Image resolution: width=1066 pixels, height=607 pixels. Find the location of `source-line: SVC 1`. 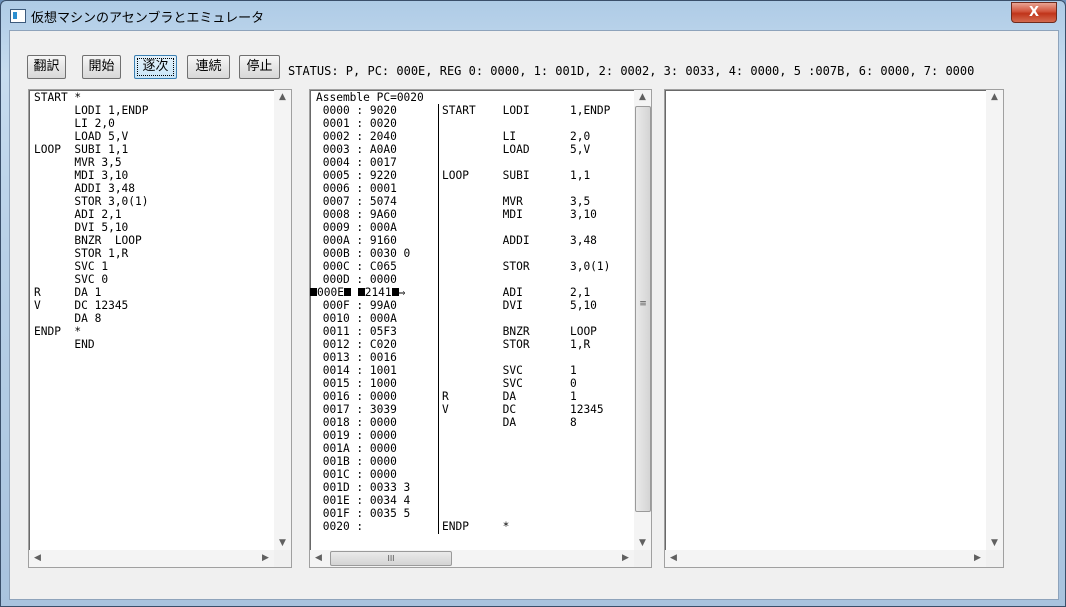

source-line: SVC 1 is located at coordinates (71, 266).